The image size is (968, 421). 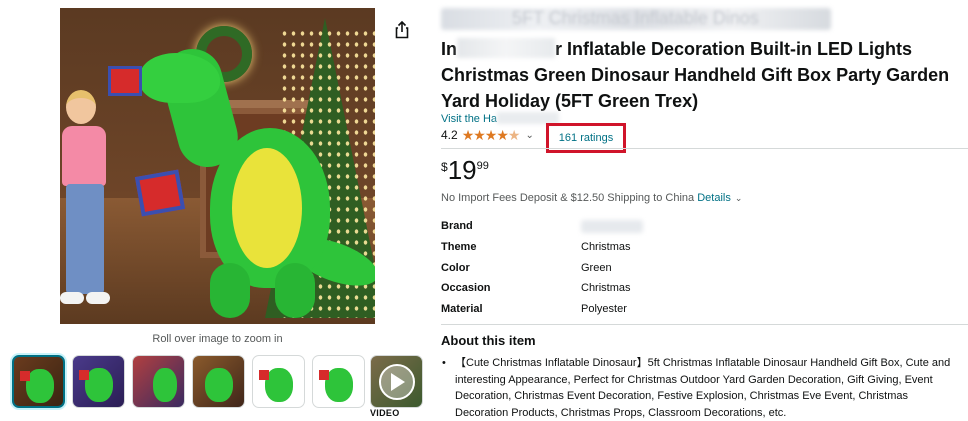 What do you see at coordinates (596, 267) in the screenshot?
I see `spec-value: Green` at bounding box center [596, 267].